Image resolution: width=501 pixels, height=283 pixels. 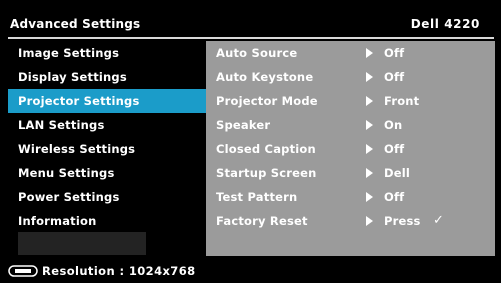 I want to click on status-bar: Resolution : 1024x768, so click(x=102, y=271).